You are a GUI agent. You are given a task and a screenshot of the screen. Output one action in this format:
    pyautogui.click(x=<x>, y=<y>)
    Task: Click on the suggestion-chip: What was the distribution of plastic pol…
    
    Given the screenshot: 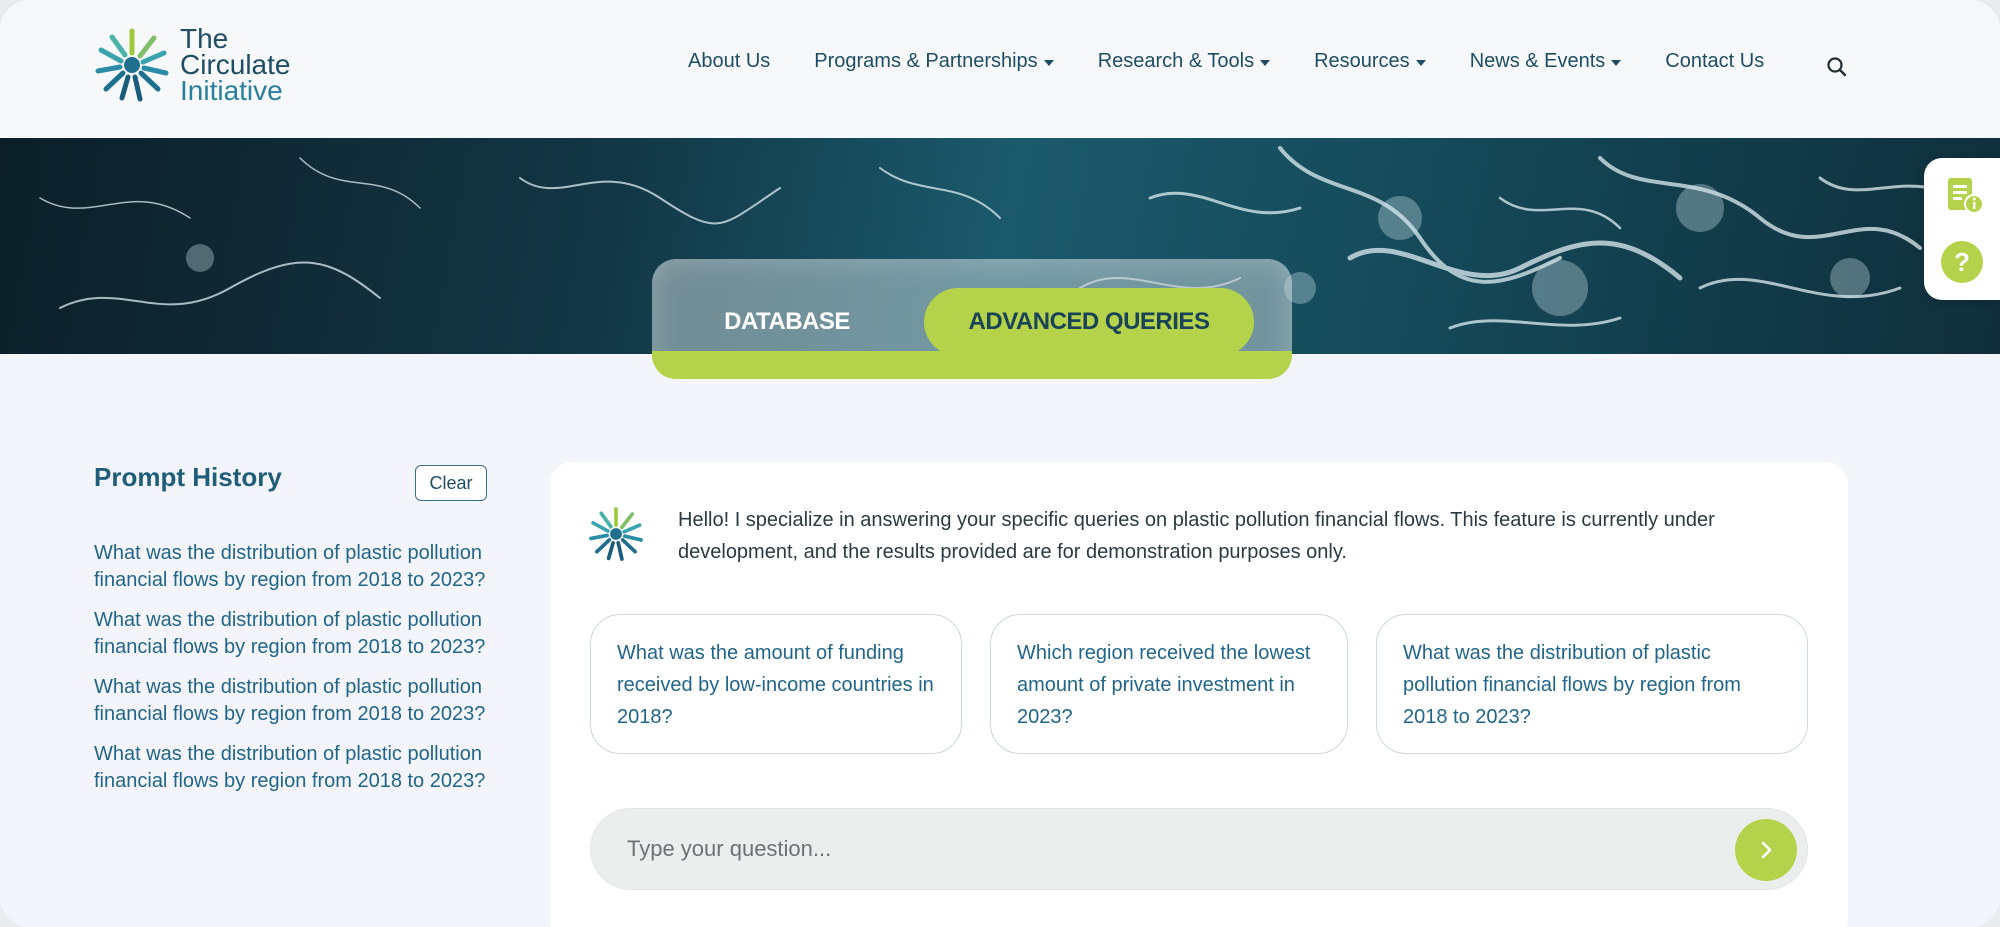 What is the action you would take?
    pyautogui.click(x=1592, y=684)
    